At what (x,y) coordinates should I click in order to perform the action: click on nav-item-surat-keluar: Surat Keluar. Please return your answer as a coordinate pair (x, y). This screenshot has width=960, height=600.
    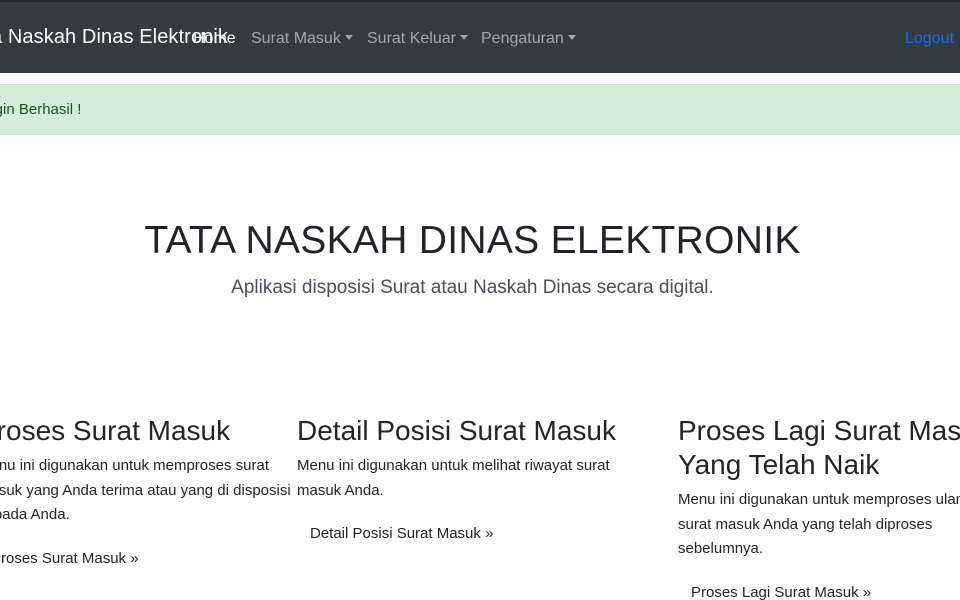
    Looking at the image, I should click on (417, 39).